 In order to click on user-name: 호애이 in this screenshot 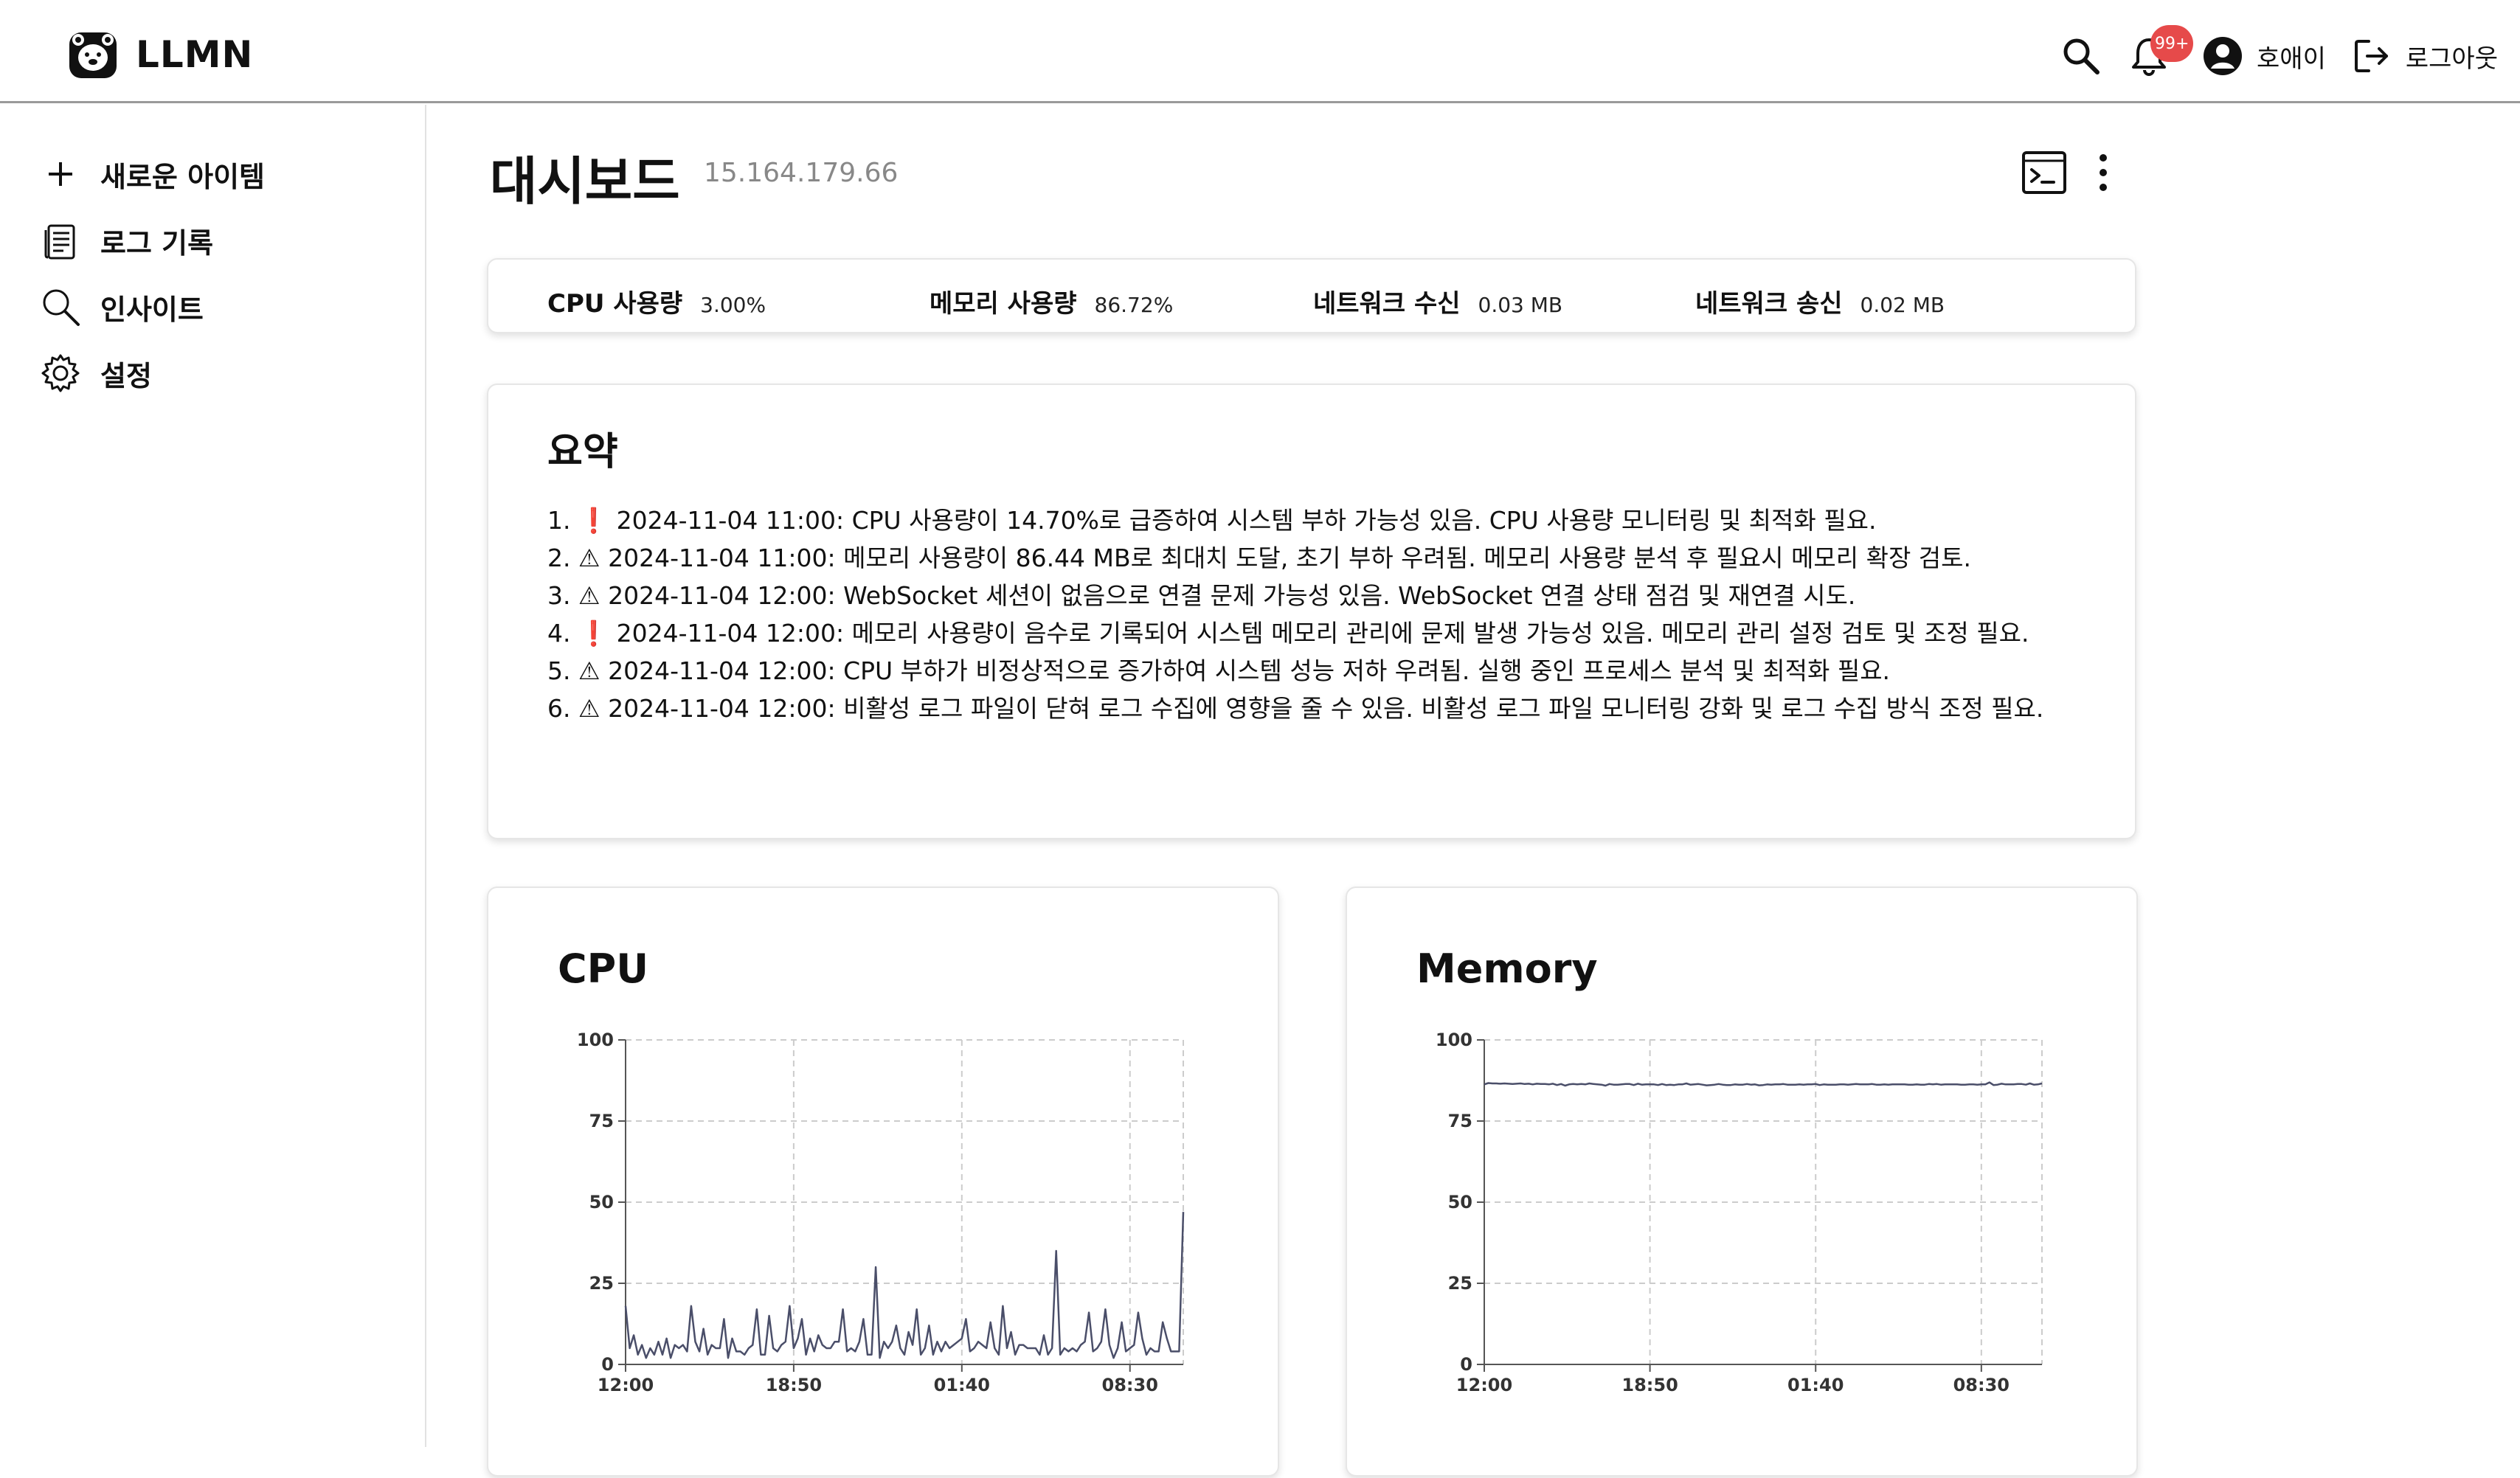, I will do `click(2292, 59)`.